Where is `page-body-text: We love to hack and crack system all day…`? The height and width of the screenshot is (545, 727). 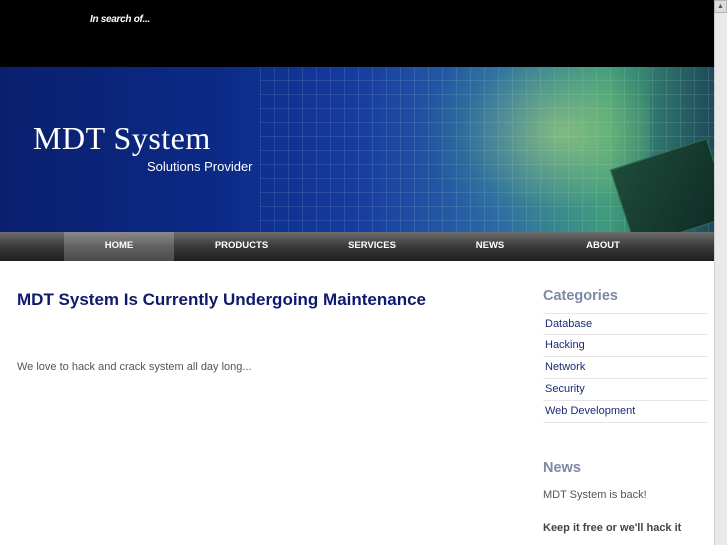 page-body-text: We love to hack and crack system all day… is located at coordinates (134, 367).